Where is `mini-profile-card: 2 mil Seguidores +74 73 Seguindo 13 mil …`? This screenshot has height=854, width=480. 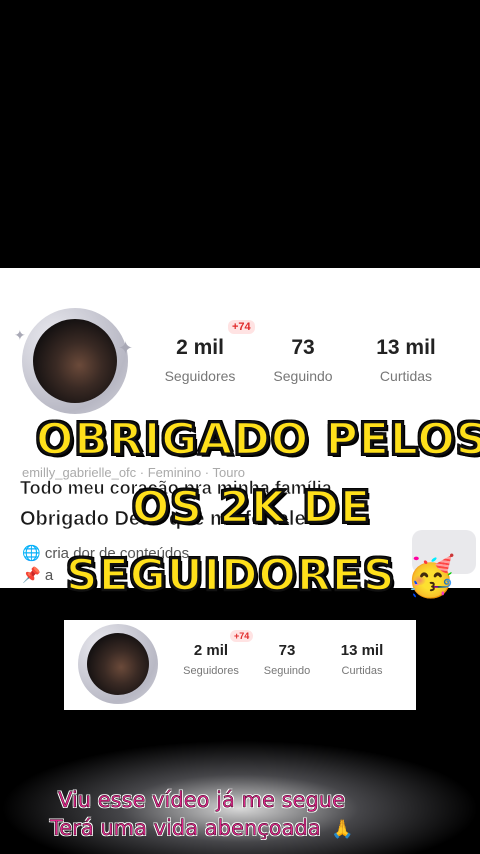 mini-profile-card: 2 mil Seguidores +74 73 Seguindo 13 mil … is located at coordinates (240, 665).